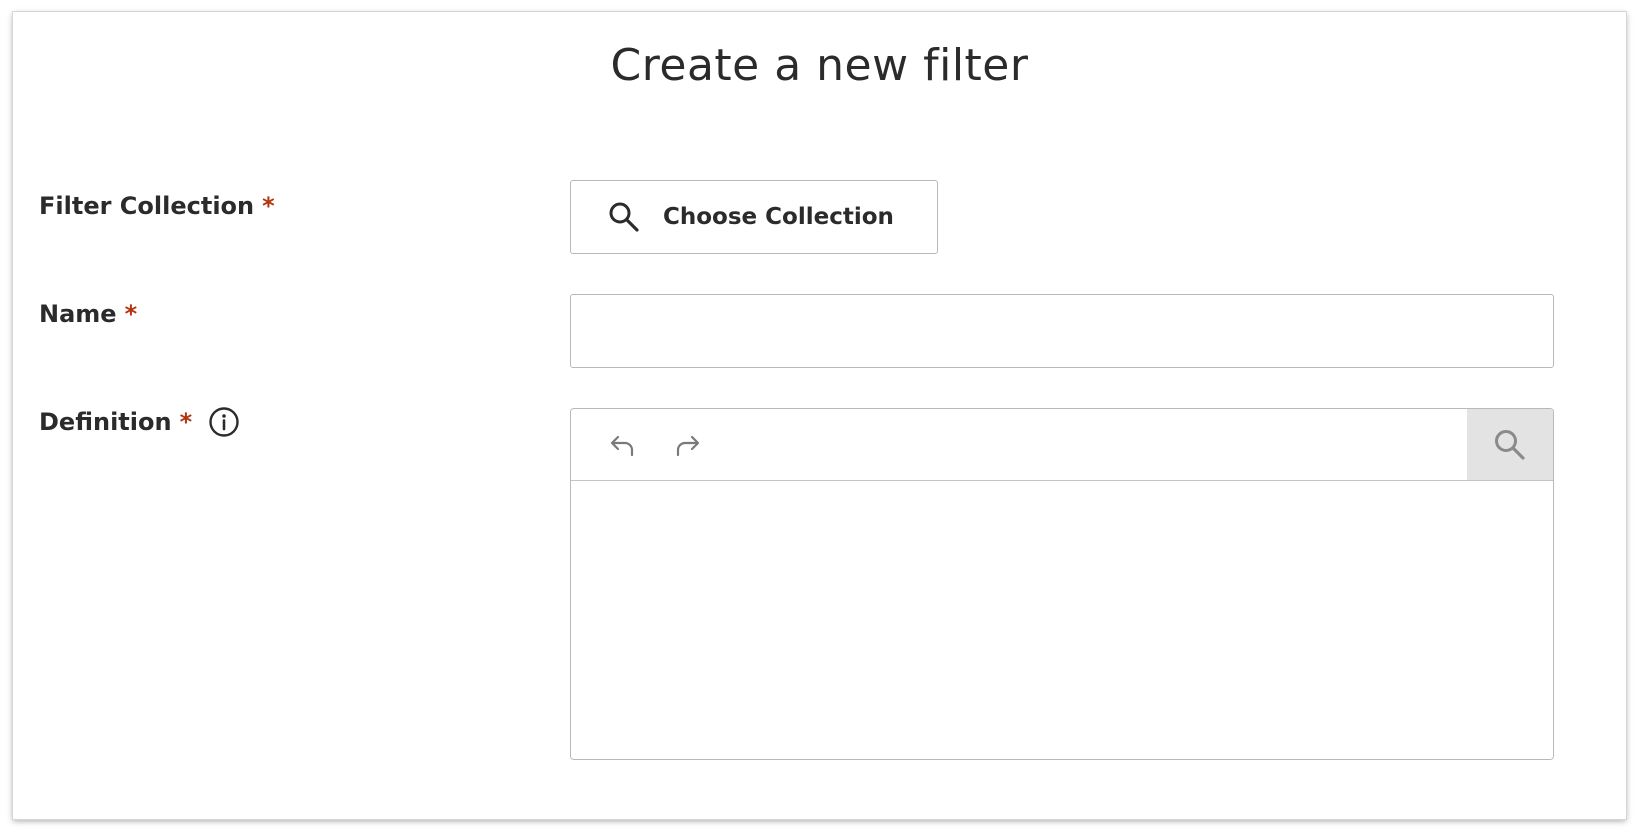 This screenshot has width=1640, height=834. Describe the element at coordinates (147, 206) in the screenshot. I see `filter-collection-label-text: Filter Collection` at that location.